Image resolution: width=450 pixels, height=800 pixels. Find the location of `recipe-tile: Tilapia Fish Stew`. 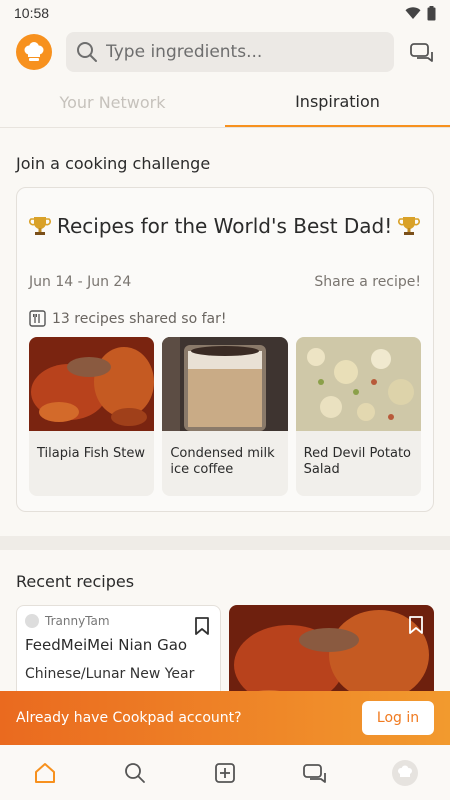

recipe-tile: Tilapia Fish Stew is located at coordinates (92, 416).